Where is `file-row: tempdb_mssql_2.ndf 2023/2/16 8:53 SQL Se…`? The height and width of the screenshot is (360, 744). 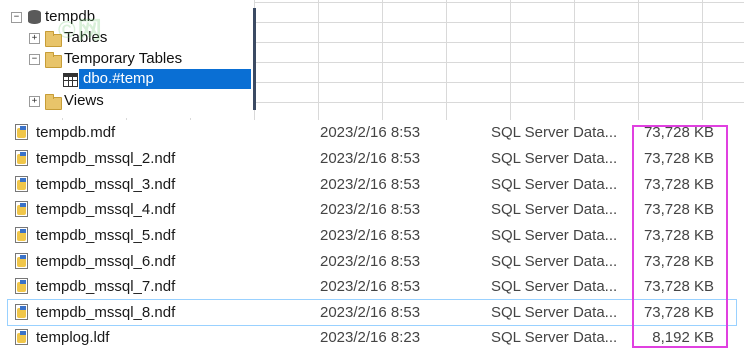 file-row: tempdb_mssql_2.ndf 2023/2/16 8:53 SQL Se… is located at coordinates (372, 158).